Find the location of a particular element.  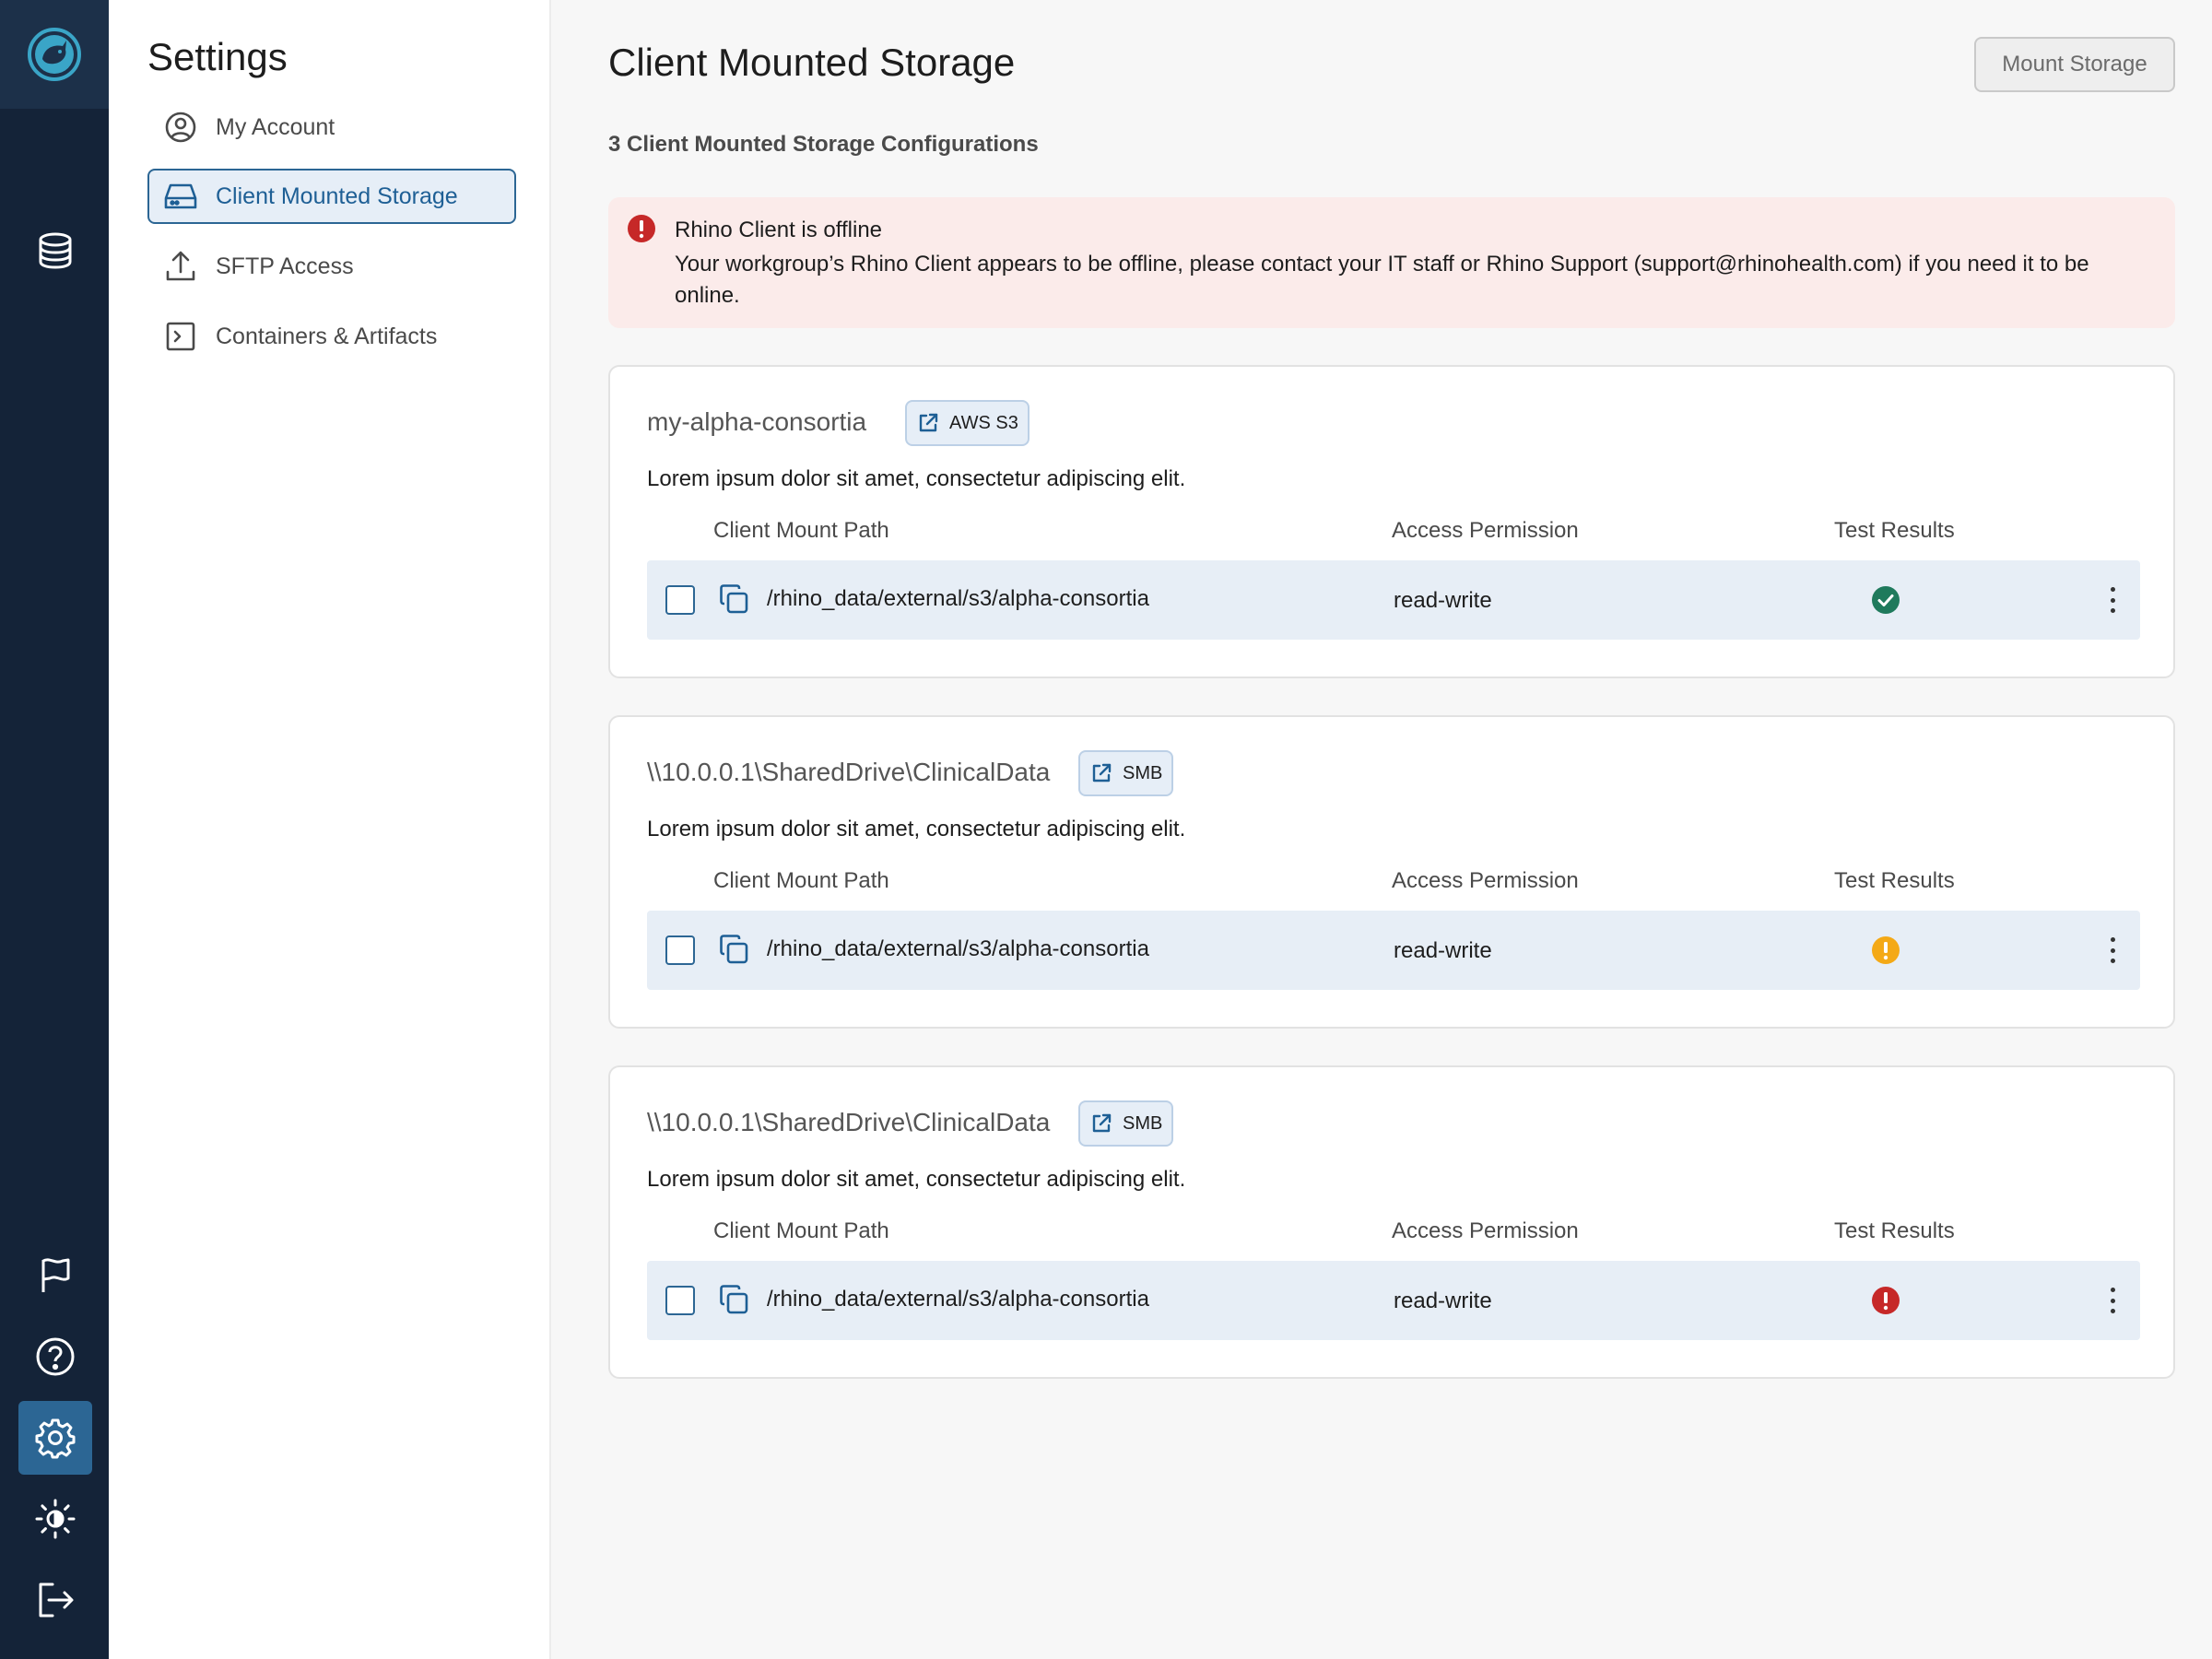

settings-nav-button is located at coordinates (55, 1438).